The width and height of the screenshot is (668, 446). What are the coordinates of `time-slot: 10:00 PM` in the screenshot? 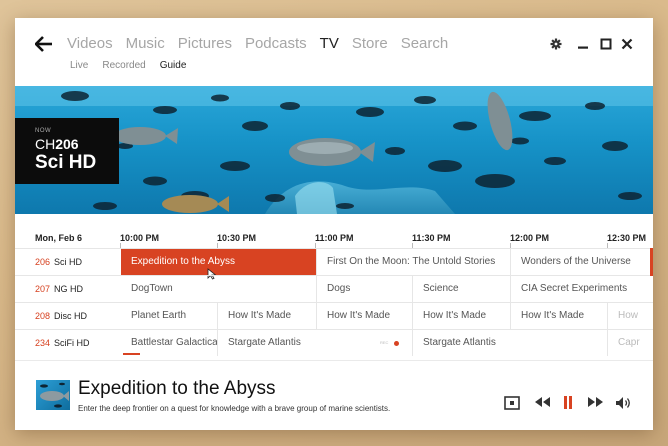 It's located at (140, 238).